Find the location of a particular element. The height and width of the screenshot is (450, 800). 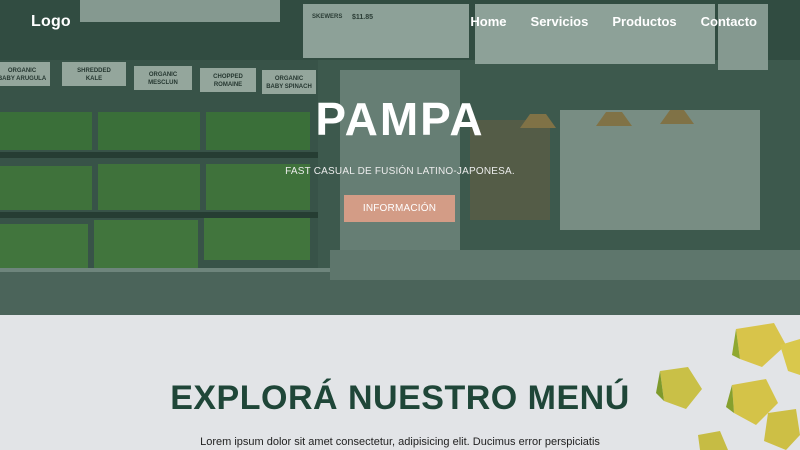

hero-subtitle: FAST CASUAL DE FUSIÓN LATINO-JAPONESA. is located at coordinates (400, 171).